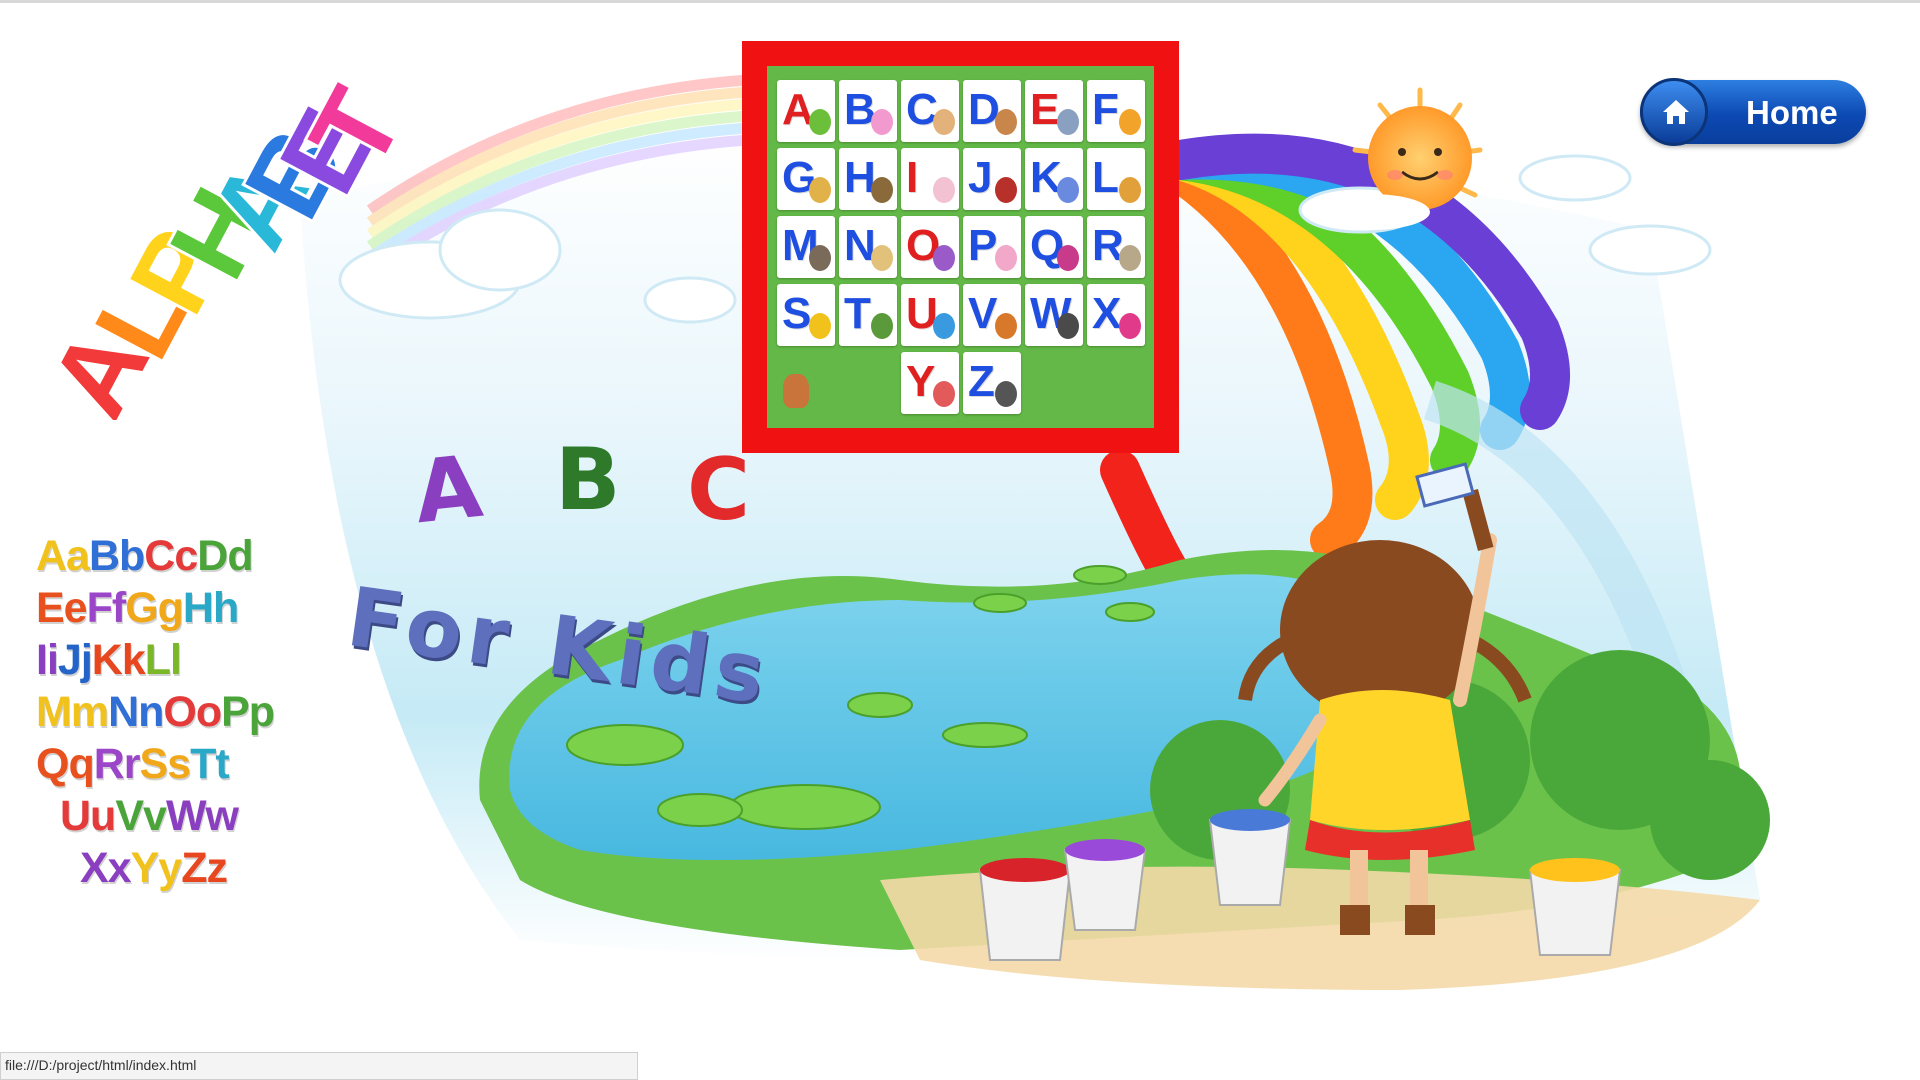 Image resolution: width=1920 pixels, height=1080 pixels. I want to click on octopus-icon, so click(944, 258).